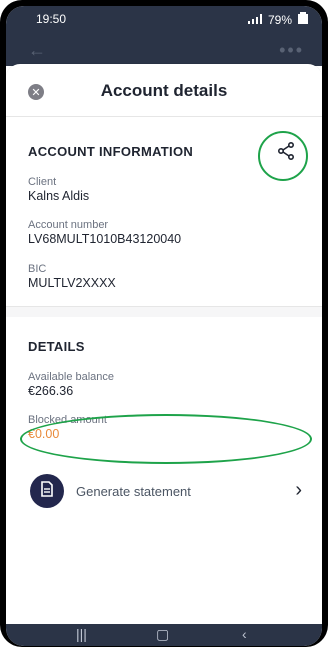  What do you see at coordinates (72, 283) in the screenshot?
I see `bic-value: MULTLV2XXXX` at bounding box center [72, 283].